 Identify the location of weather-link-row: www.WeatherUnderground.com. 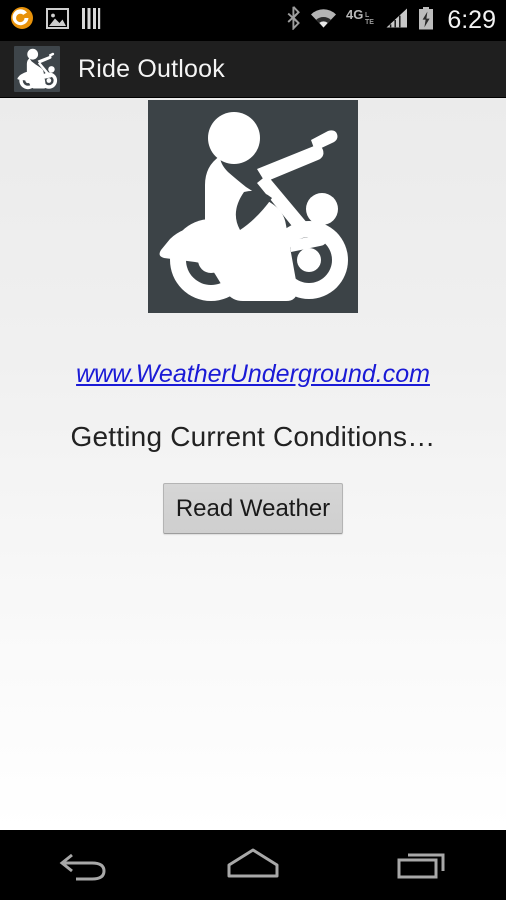
(253, 374).